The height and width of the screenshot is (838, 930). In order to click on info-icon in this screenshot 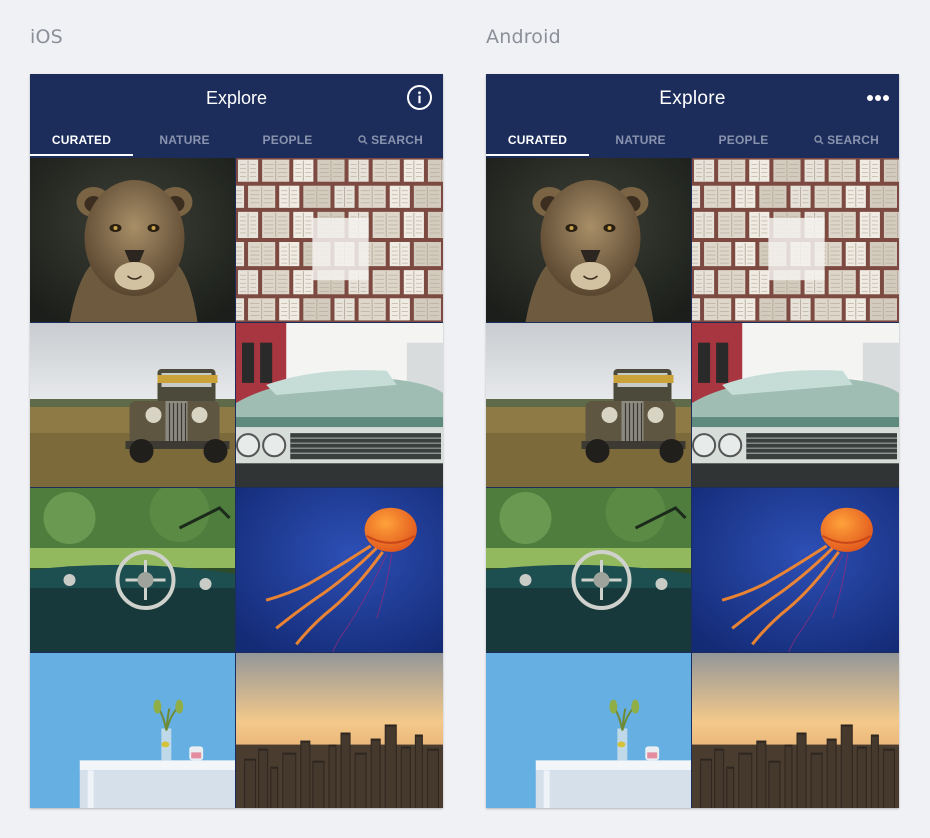, I will do `click(419, 97)`.